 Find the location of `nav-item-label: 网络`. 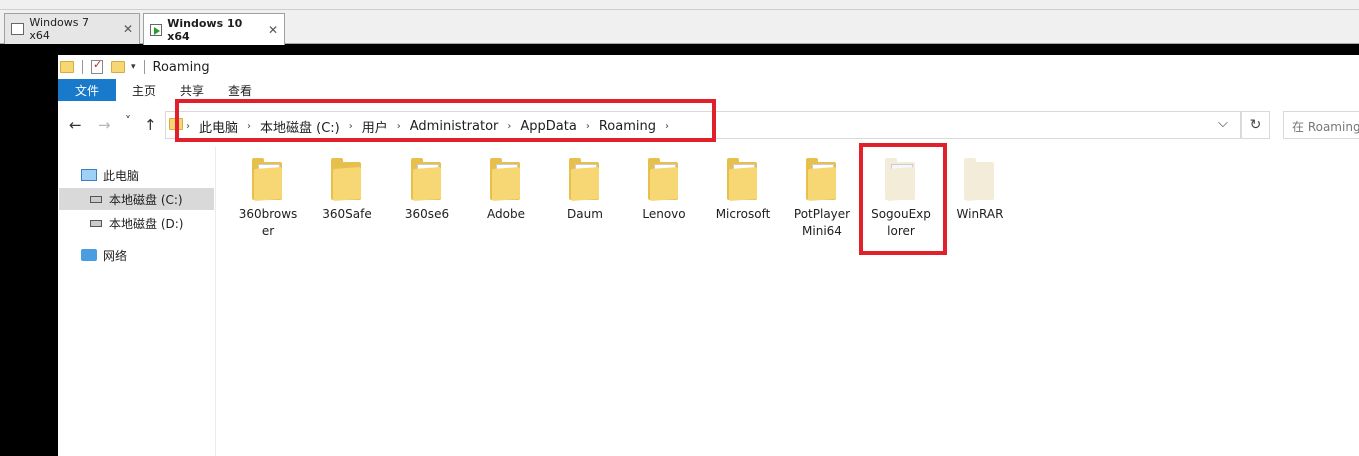

nav-item-label: 网络 is located at coordinates (115, 255).